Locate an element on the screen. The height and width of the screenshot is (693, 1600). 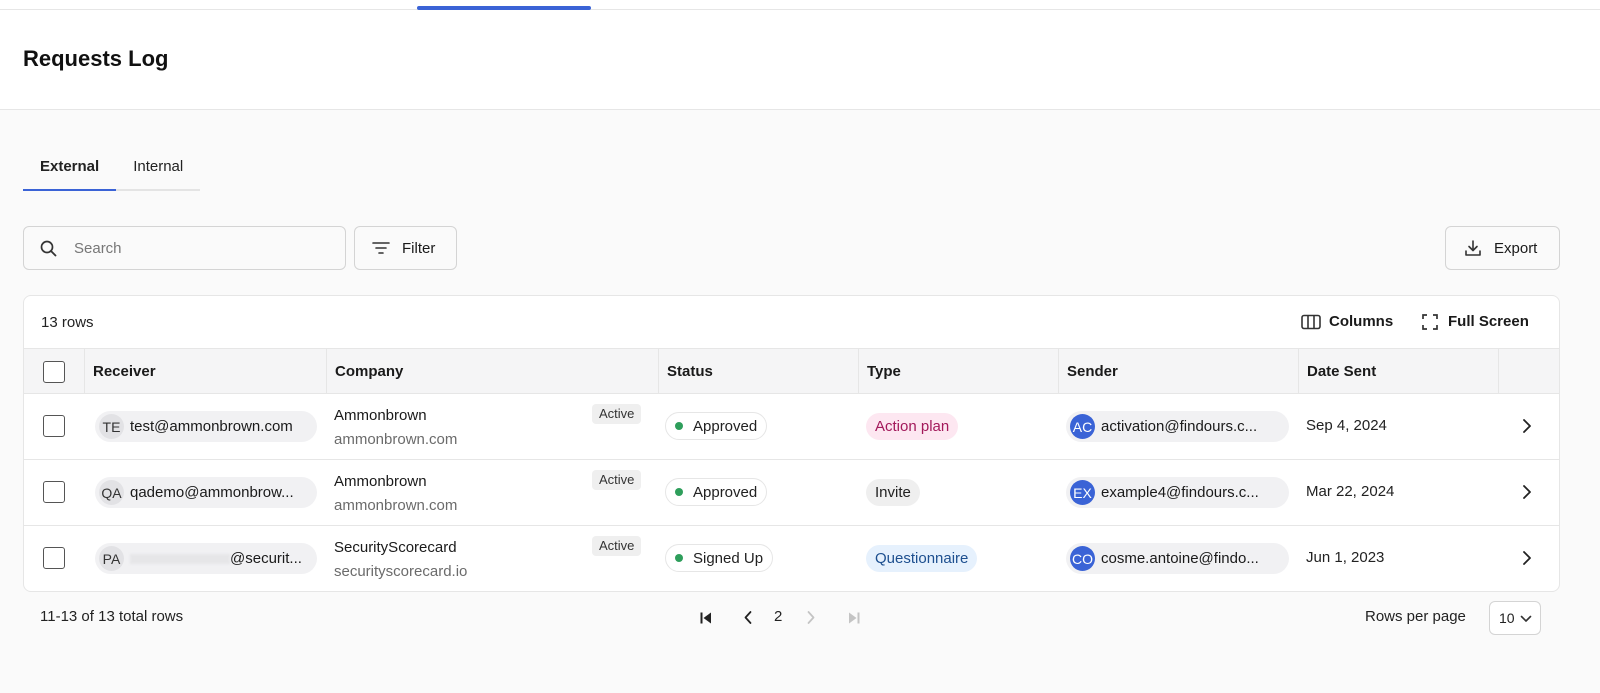
column-header-sender: Sender is located at coordinates (1178, 371).